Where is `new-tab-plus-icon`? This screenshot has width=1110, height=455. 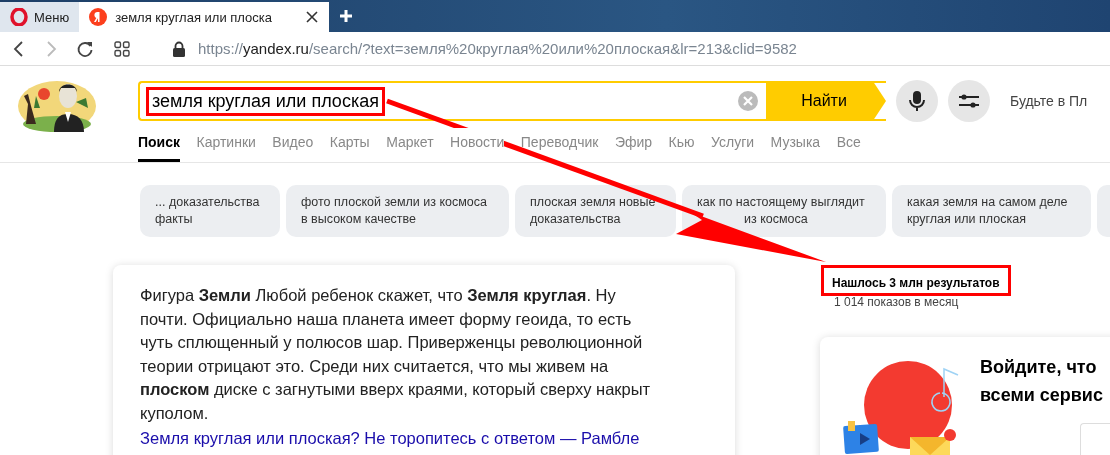
new-tab-plus-icon is located at coordinates (346, 16).